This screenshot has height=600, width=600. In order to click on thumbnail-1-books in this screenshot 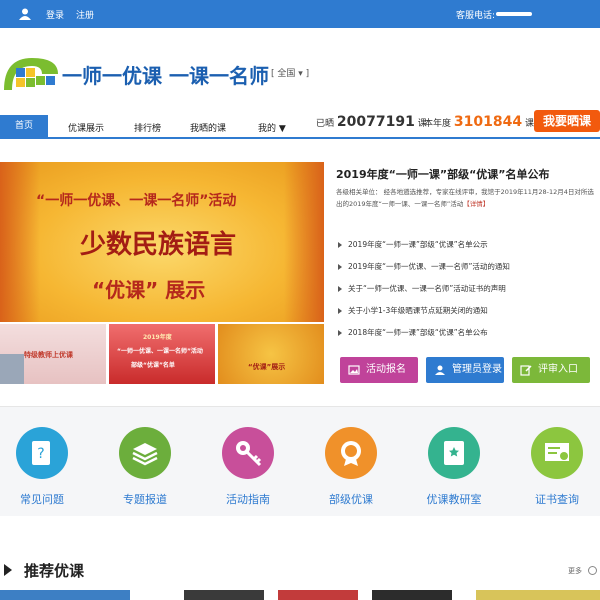, I will do `click(12, 369)`.